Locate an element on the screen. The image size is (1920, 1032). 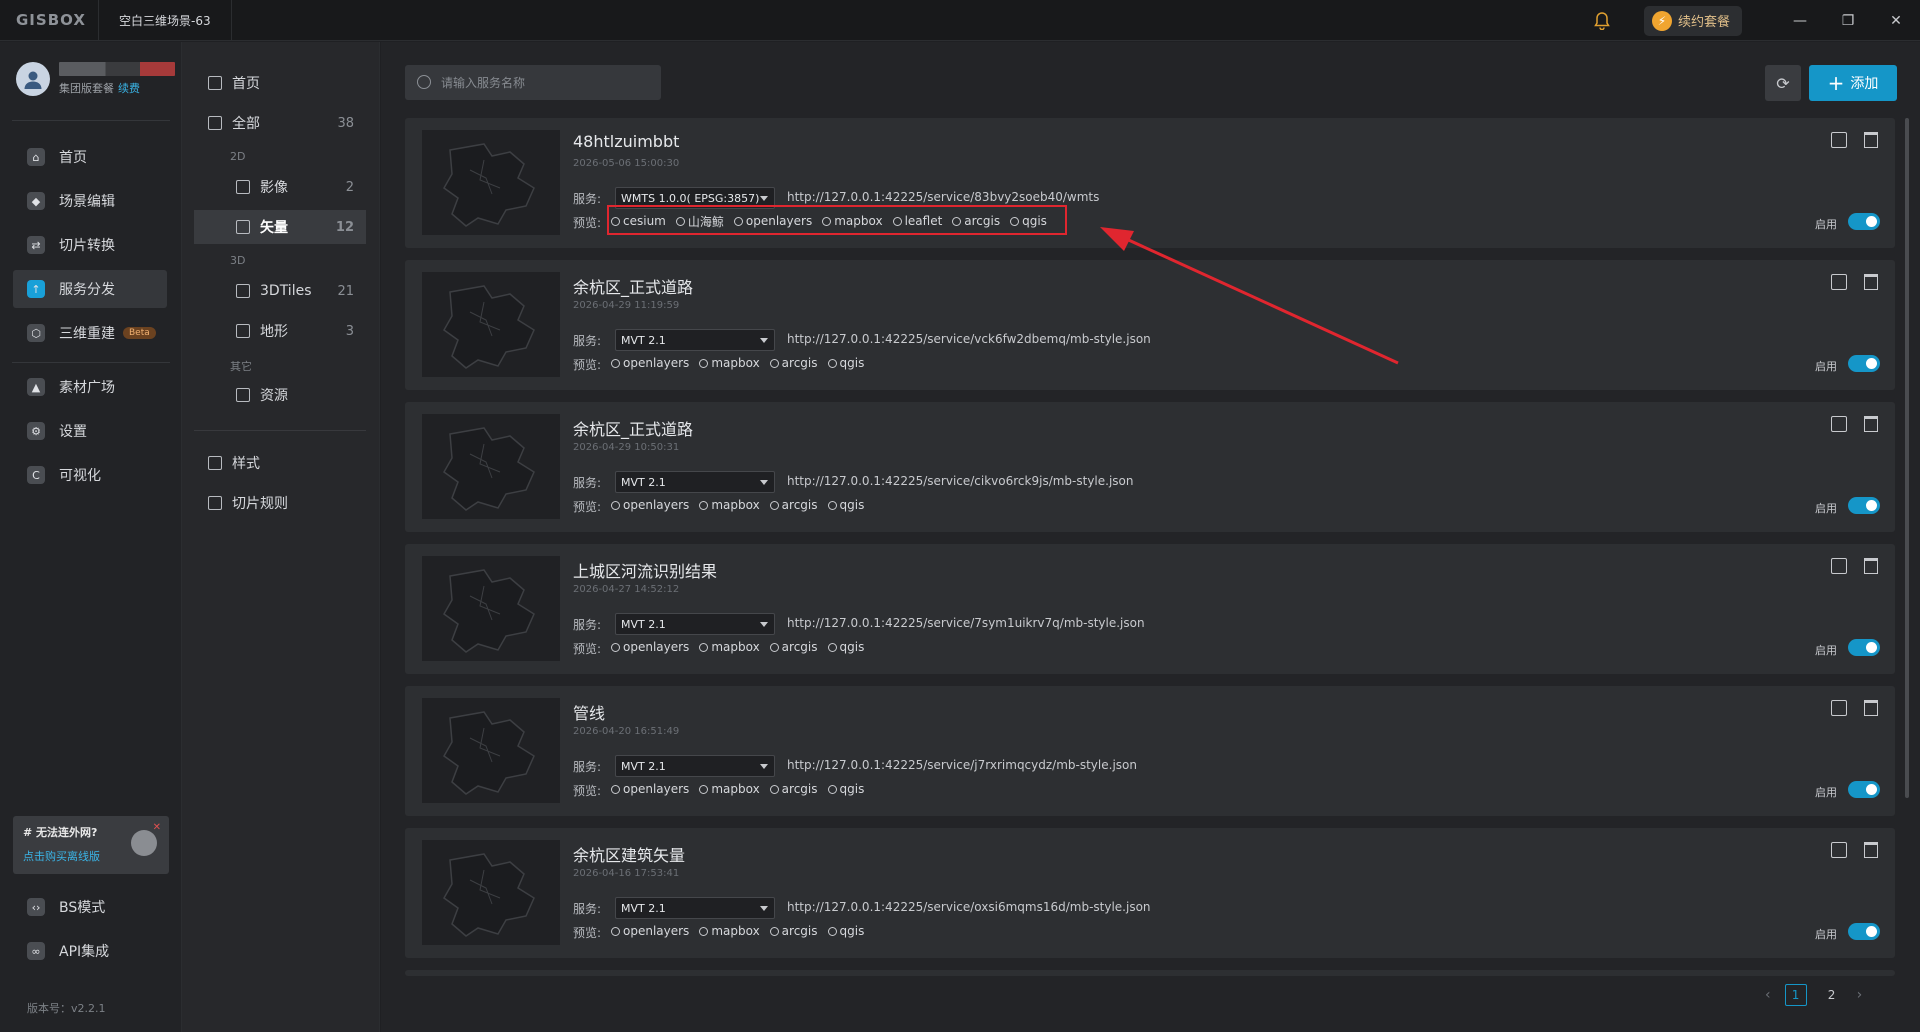
category-home: 首页 is located at coordinates (280, 83).